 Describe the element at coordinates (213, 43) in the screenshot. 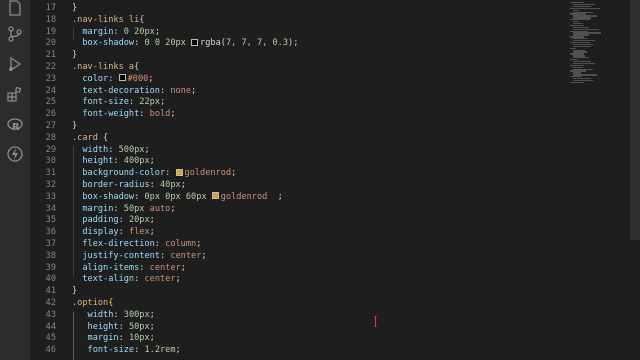

I see `code-token: rgba(` at that location.